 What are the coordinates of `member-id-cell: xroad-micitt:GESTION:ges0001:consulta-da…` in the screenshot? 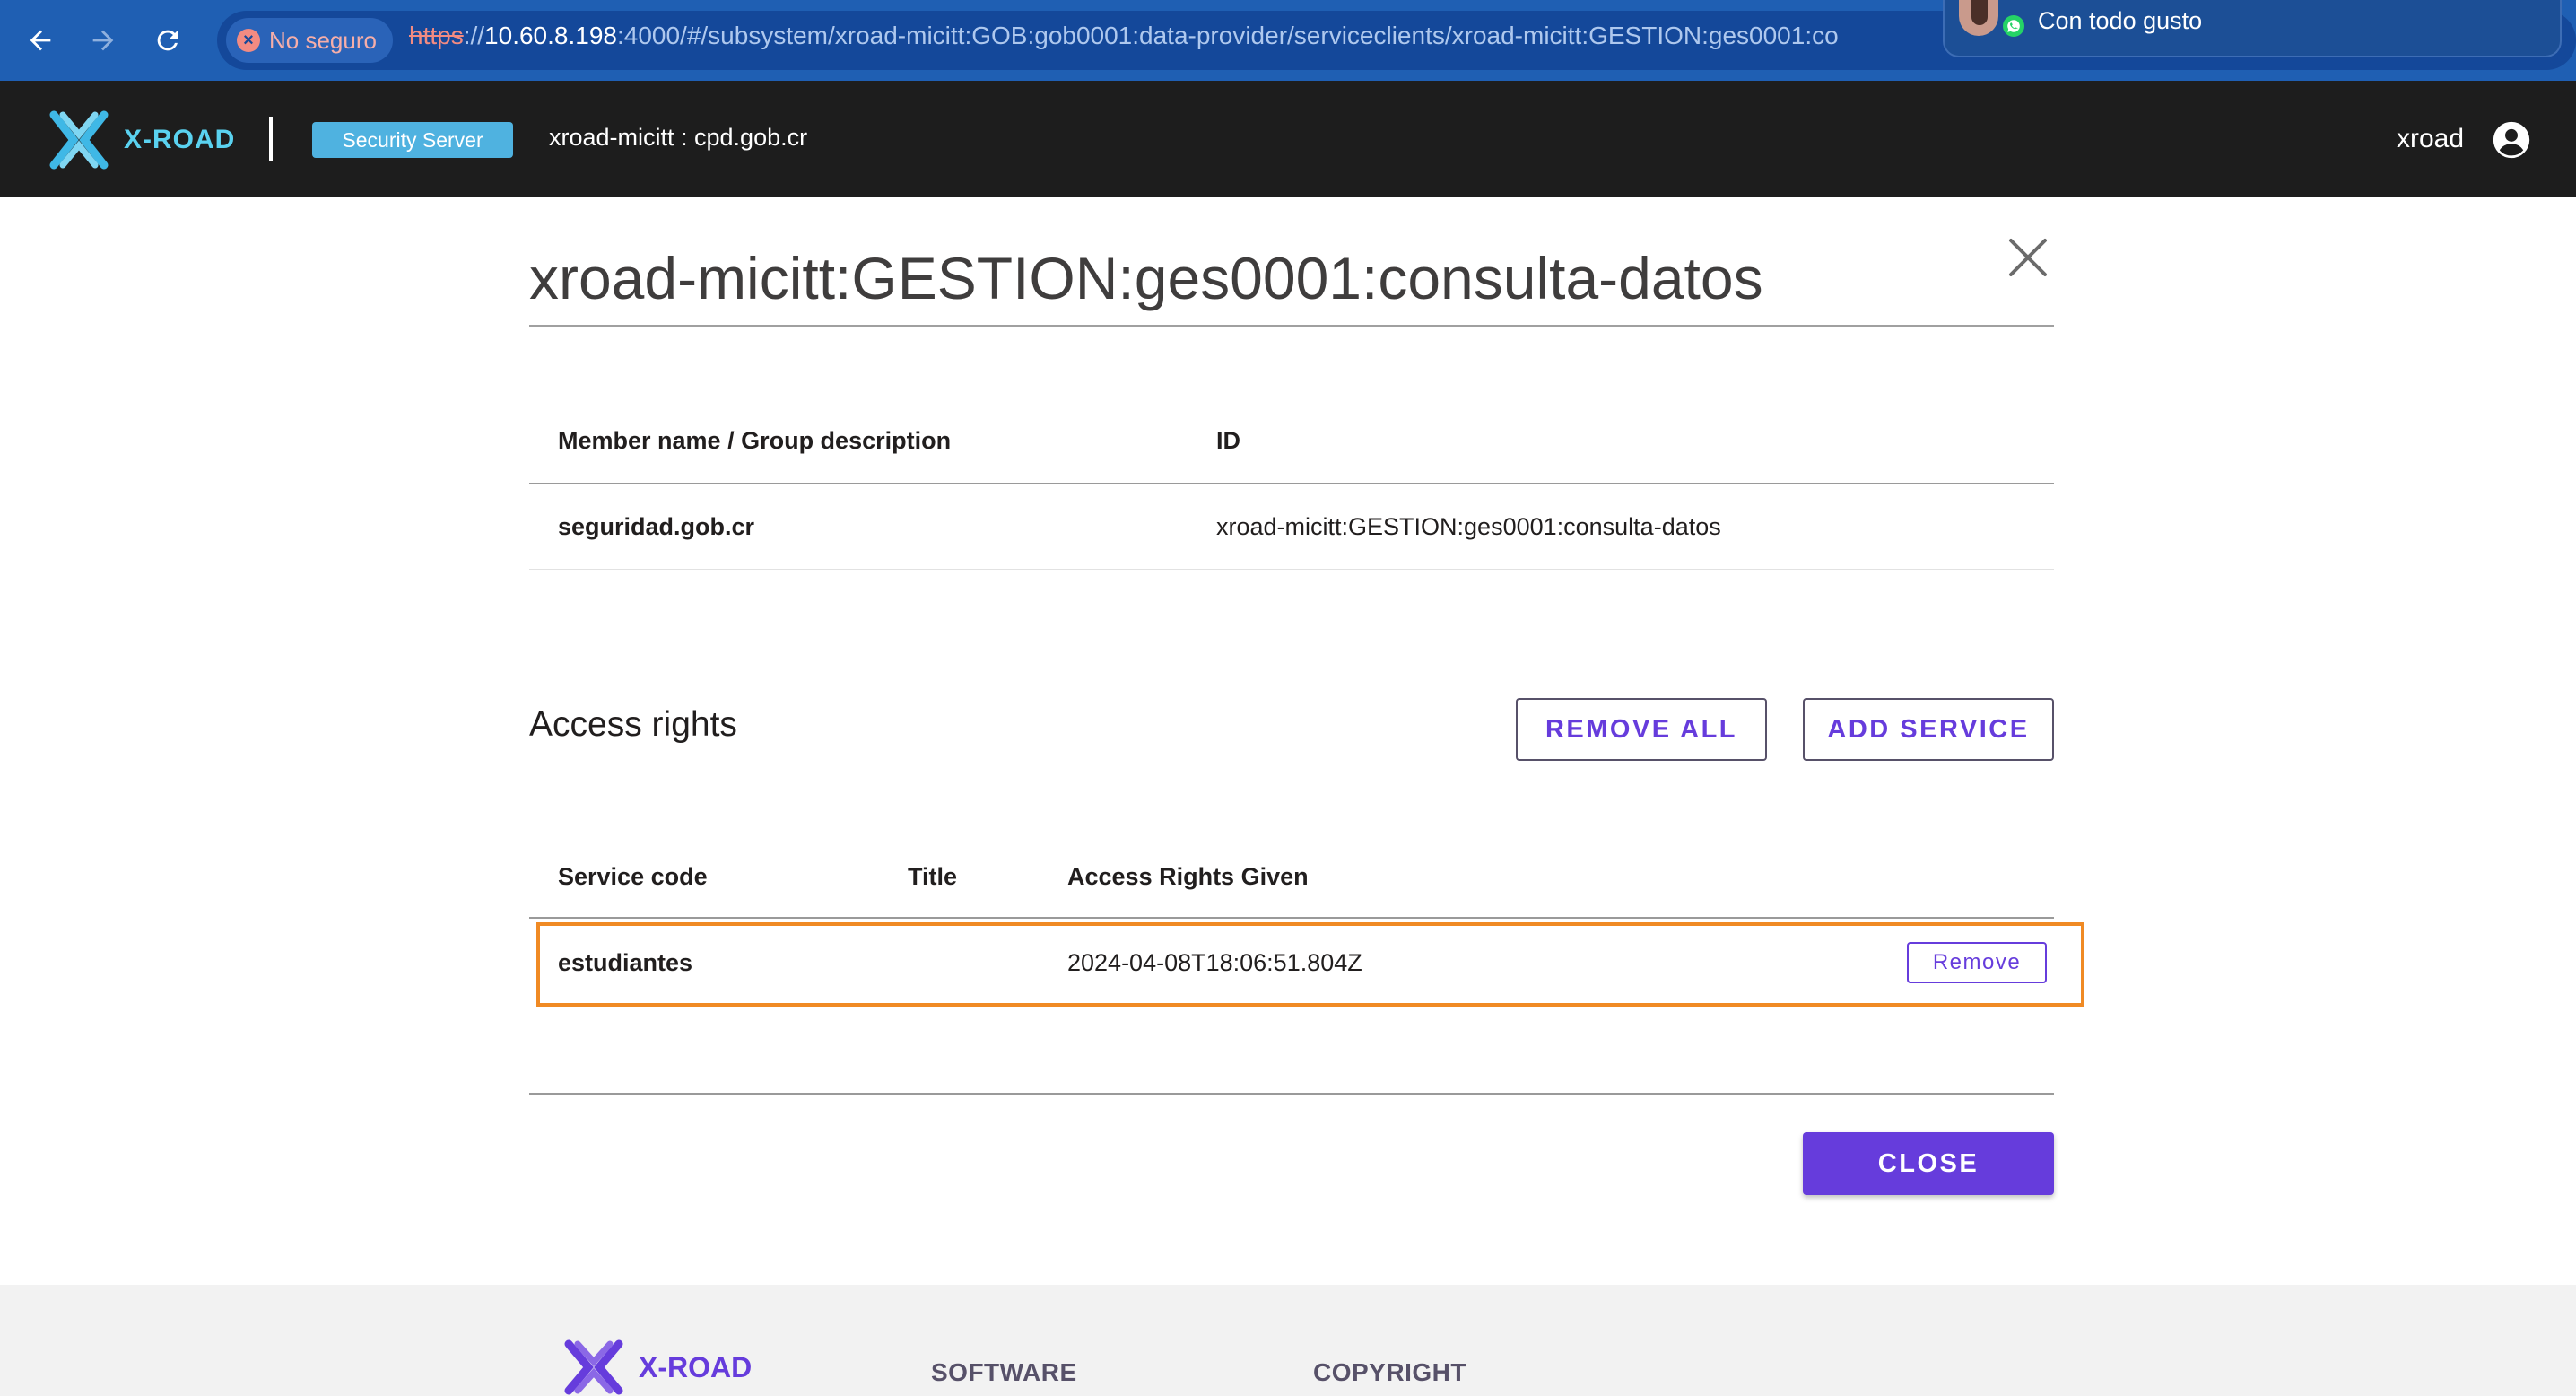 It's located at (1468, 526).